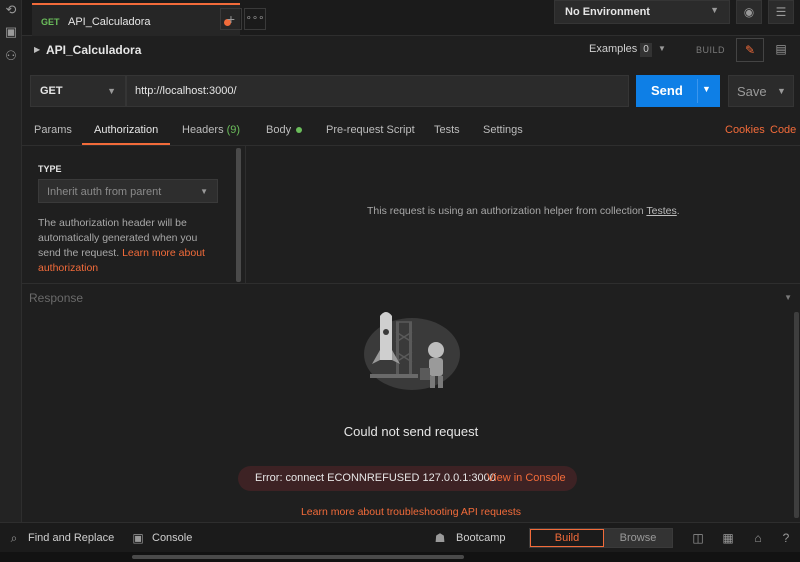  Describe the element at coordinates (56, 298) in the screenshot. I see `response-label: Response` at that location.